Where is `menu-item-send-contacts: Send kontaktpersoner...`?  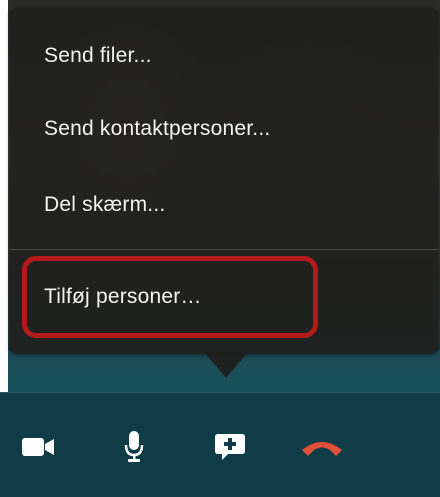
menu-item-send-contacts: Send kontaktpersoner... is located at coordinates (157, 129).